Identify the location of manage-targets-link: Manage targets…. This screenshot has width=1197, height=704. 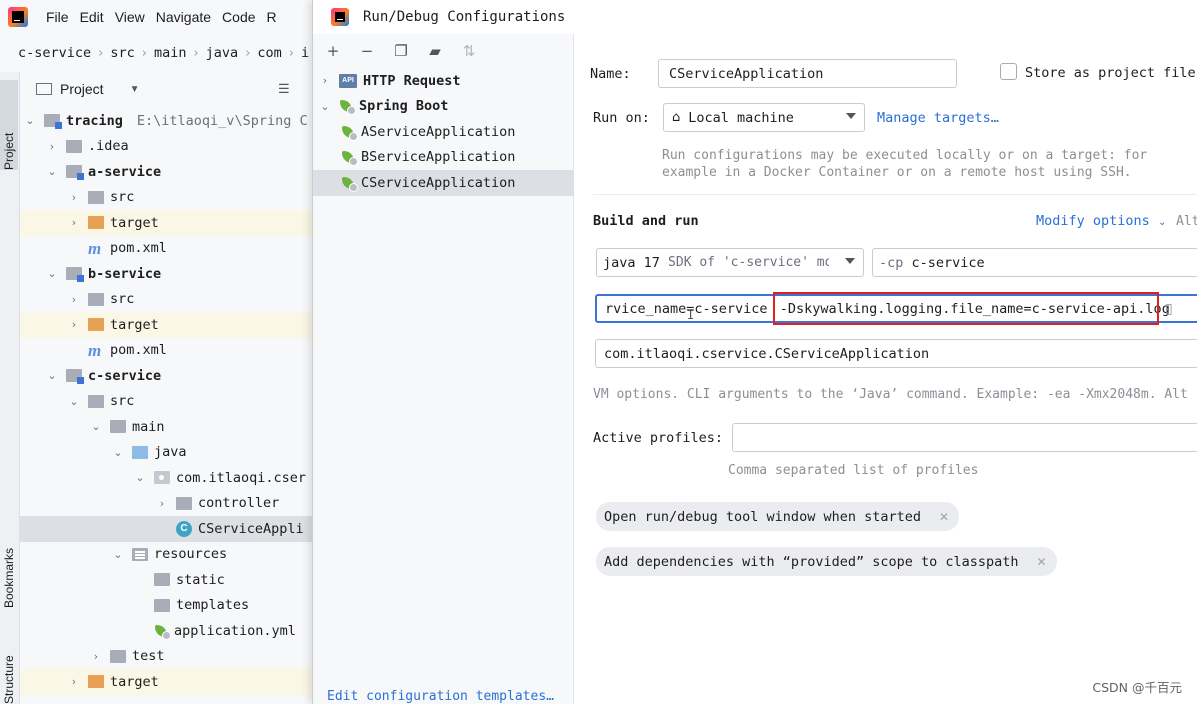
(938, 118).